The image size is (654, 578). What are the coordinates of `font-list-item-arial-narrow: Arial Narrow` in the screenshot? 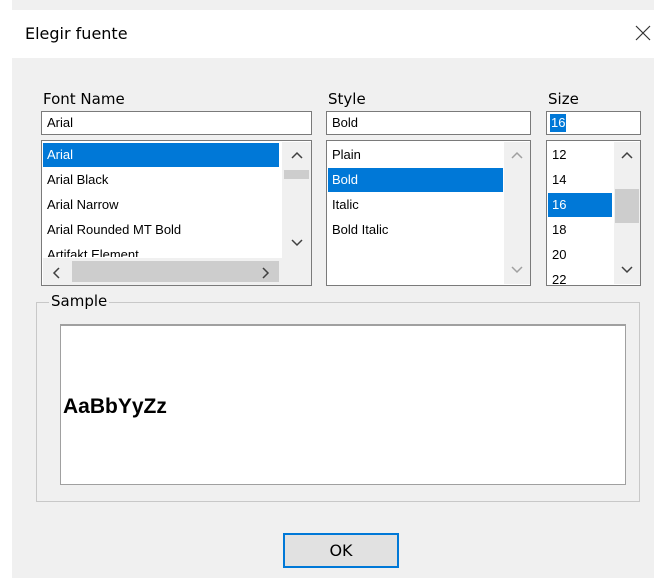 It's located at (81, 205).